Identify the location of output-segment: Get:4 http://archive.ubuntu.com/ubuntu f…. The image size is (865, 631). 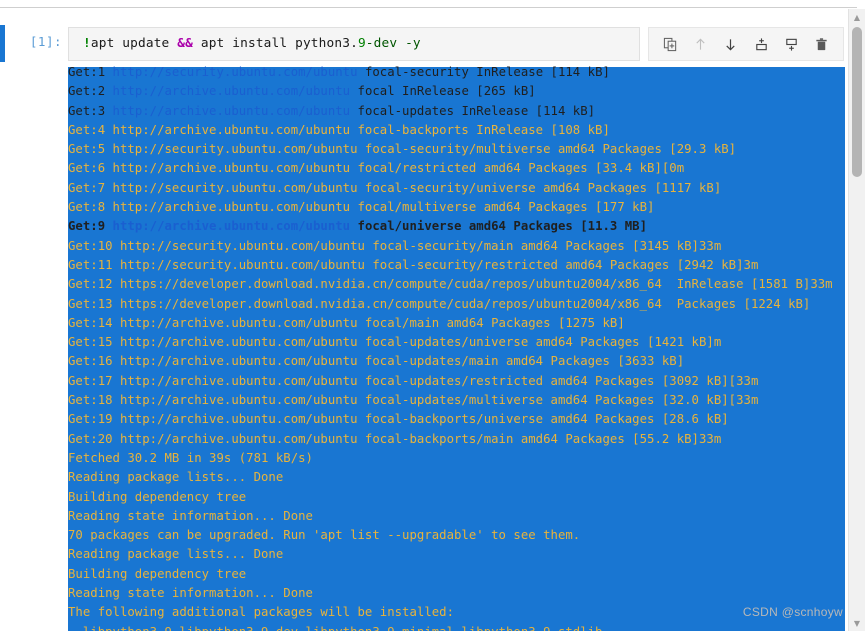
(339, 129).